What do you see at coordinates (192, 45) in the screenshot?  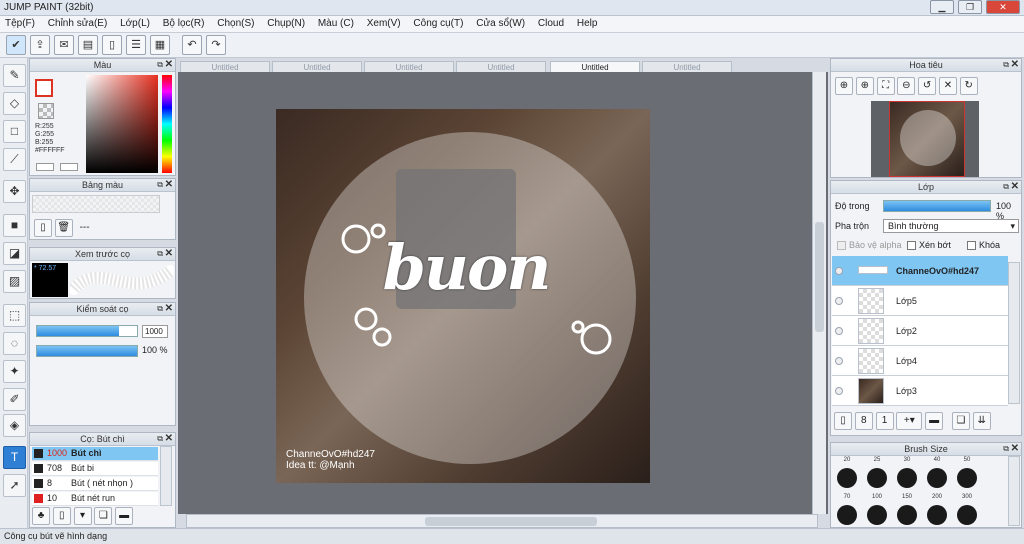 I see `undo-icon: ↶` at bounding box center [192, 45].